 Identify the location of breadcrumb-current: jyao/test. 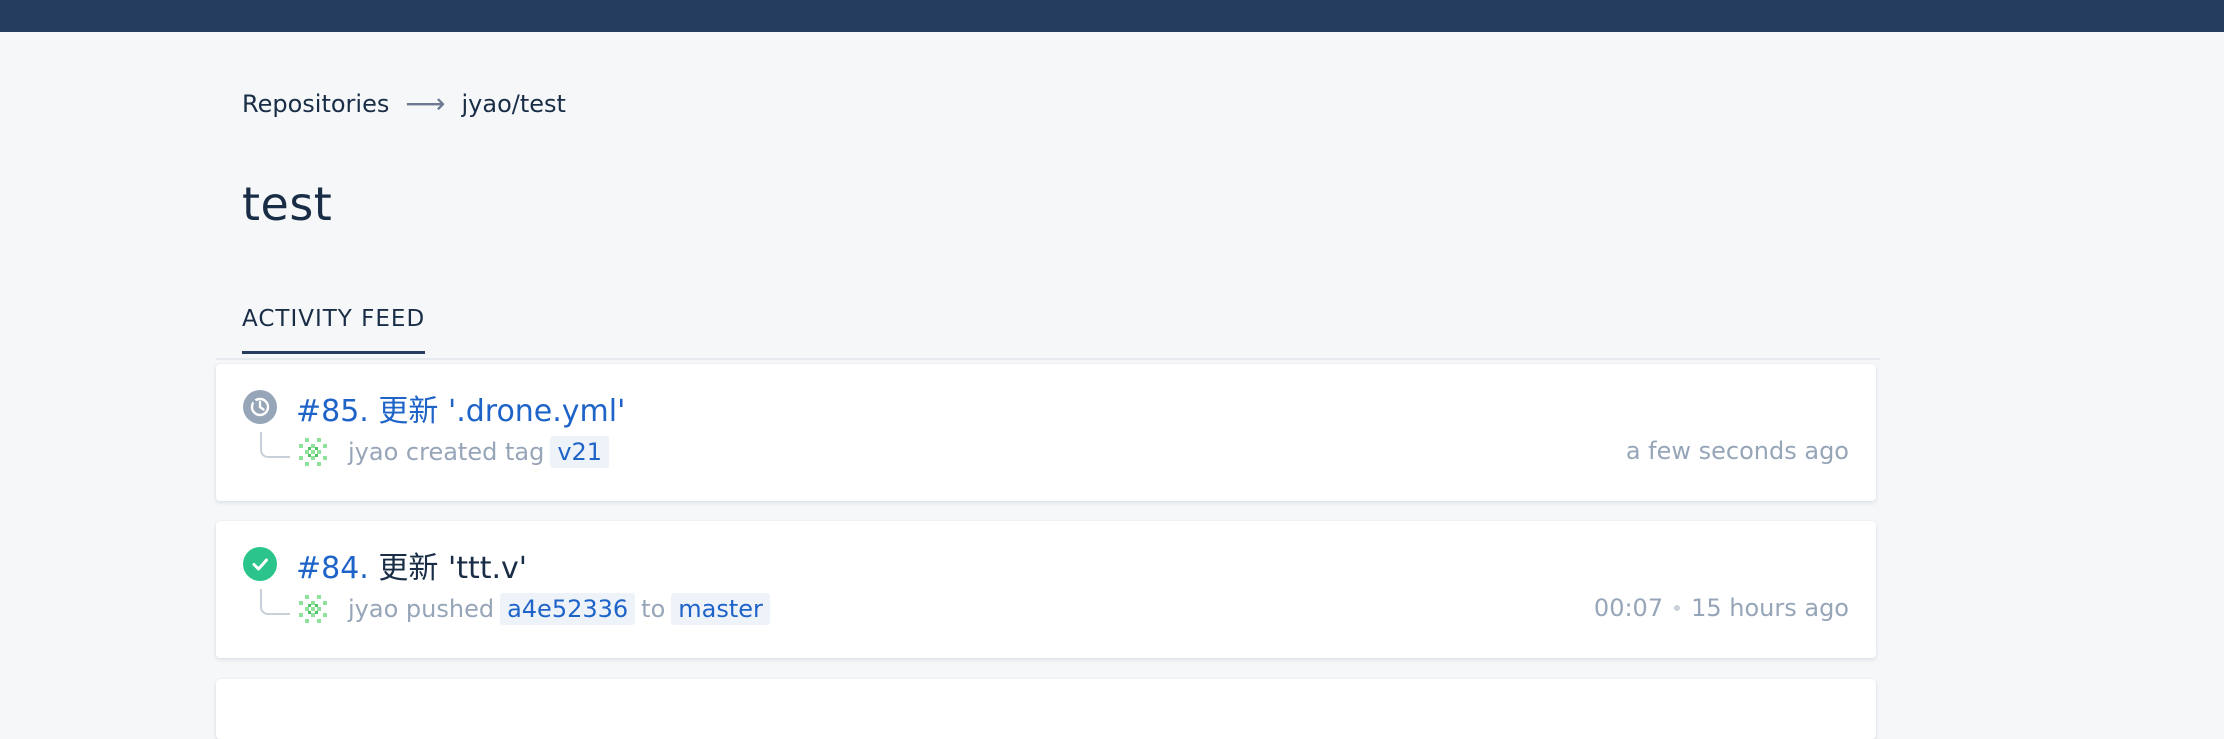
(514, 104).